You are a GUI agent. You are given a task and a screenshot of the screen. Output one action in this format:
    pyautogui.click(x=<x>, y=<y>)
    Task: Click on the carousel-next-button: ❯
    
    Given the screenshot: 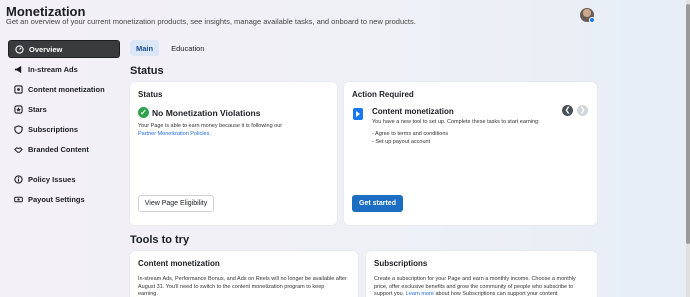 What is the action you would take?
    pyautogui.click(x=582, y=110)
    